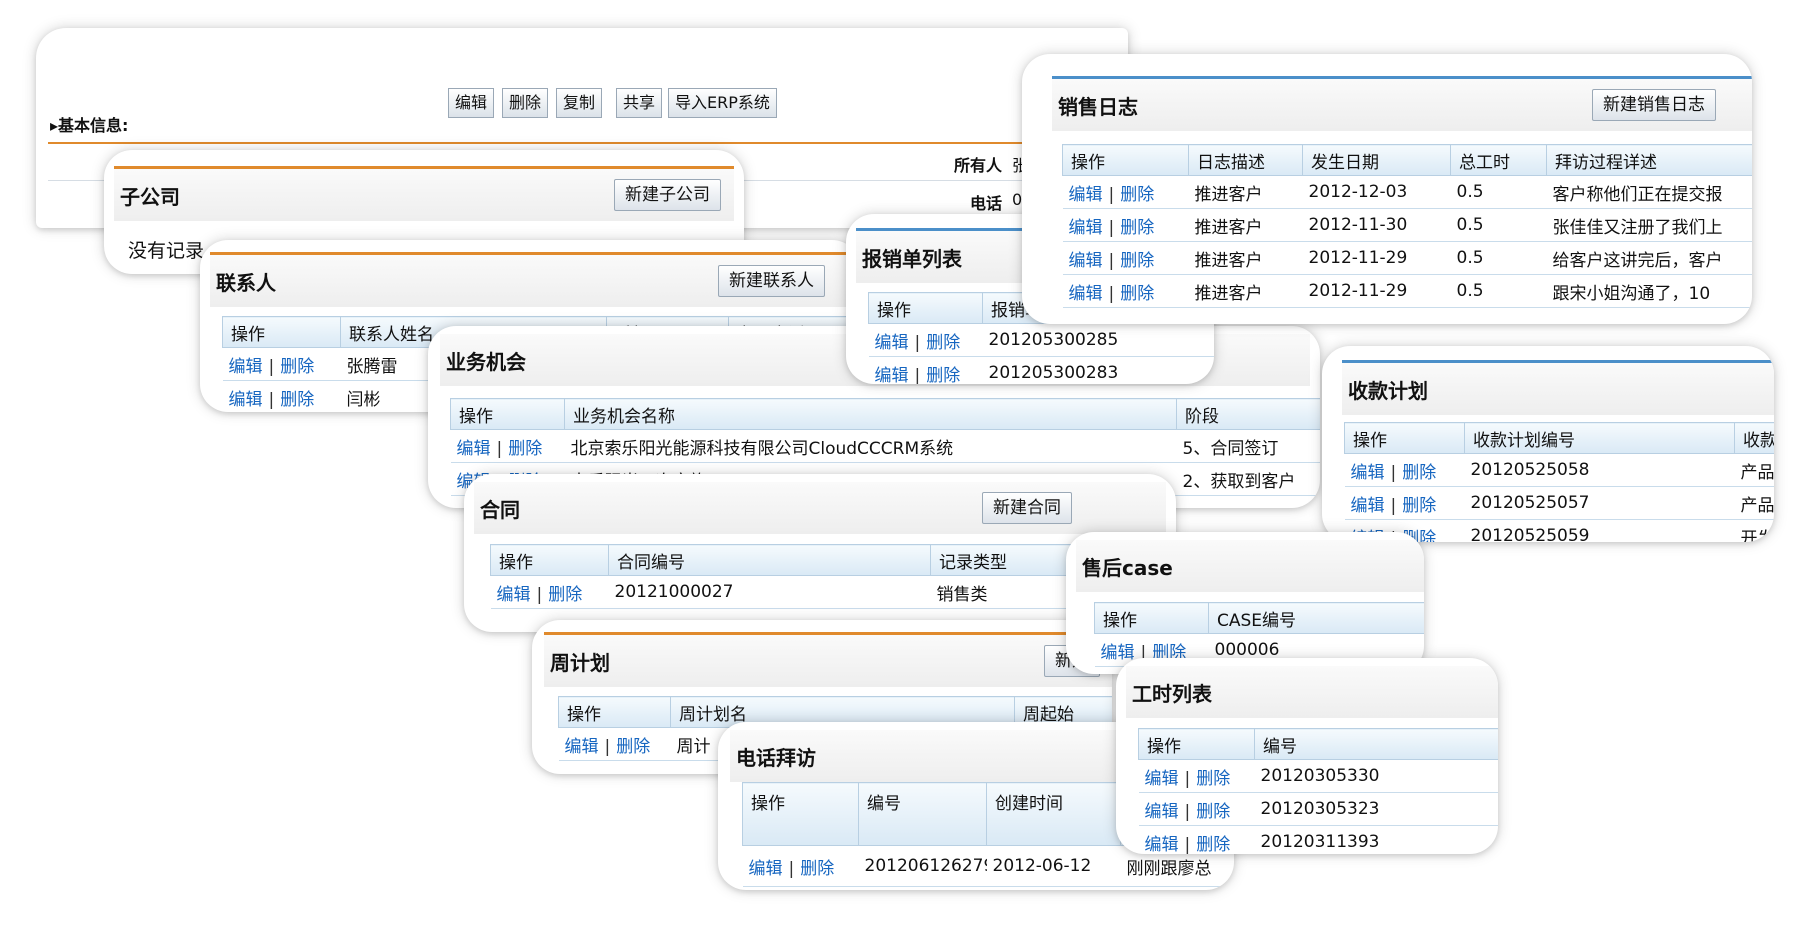  I want to click on table-header-row: 操作 CASE编号, so click(1259, 618).